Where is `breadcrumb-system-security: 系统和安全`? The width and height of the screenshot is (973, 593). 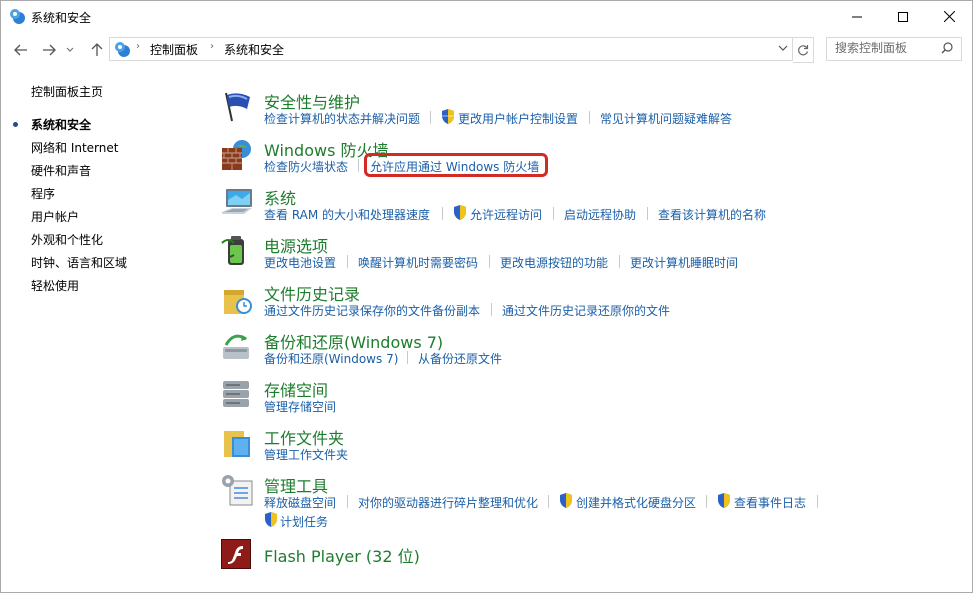
breadcrumb-system-security: 系统和安全 is located at coordinates (254, 49).